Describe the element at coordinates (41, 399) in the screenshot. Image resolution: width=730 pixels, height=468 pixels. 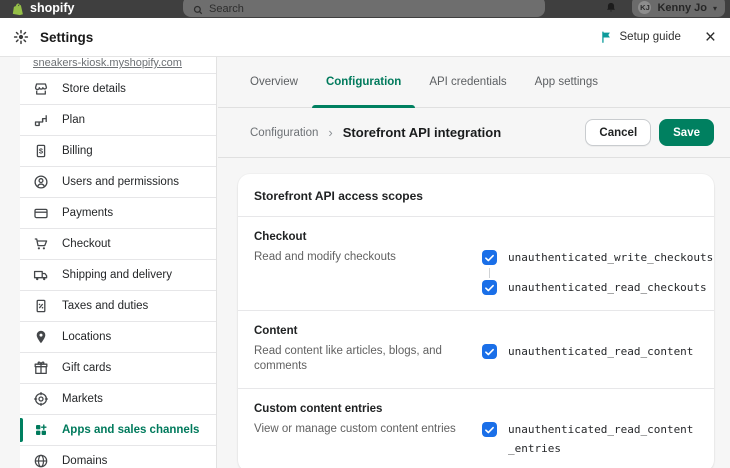
I see `markets-icon` at that location.